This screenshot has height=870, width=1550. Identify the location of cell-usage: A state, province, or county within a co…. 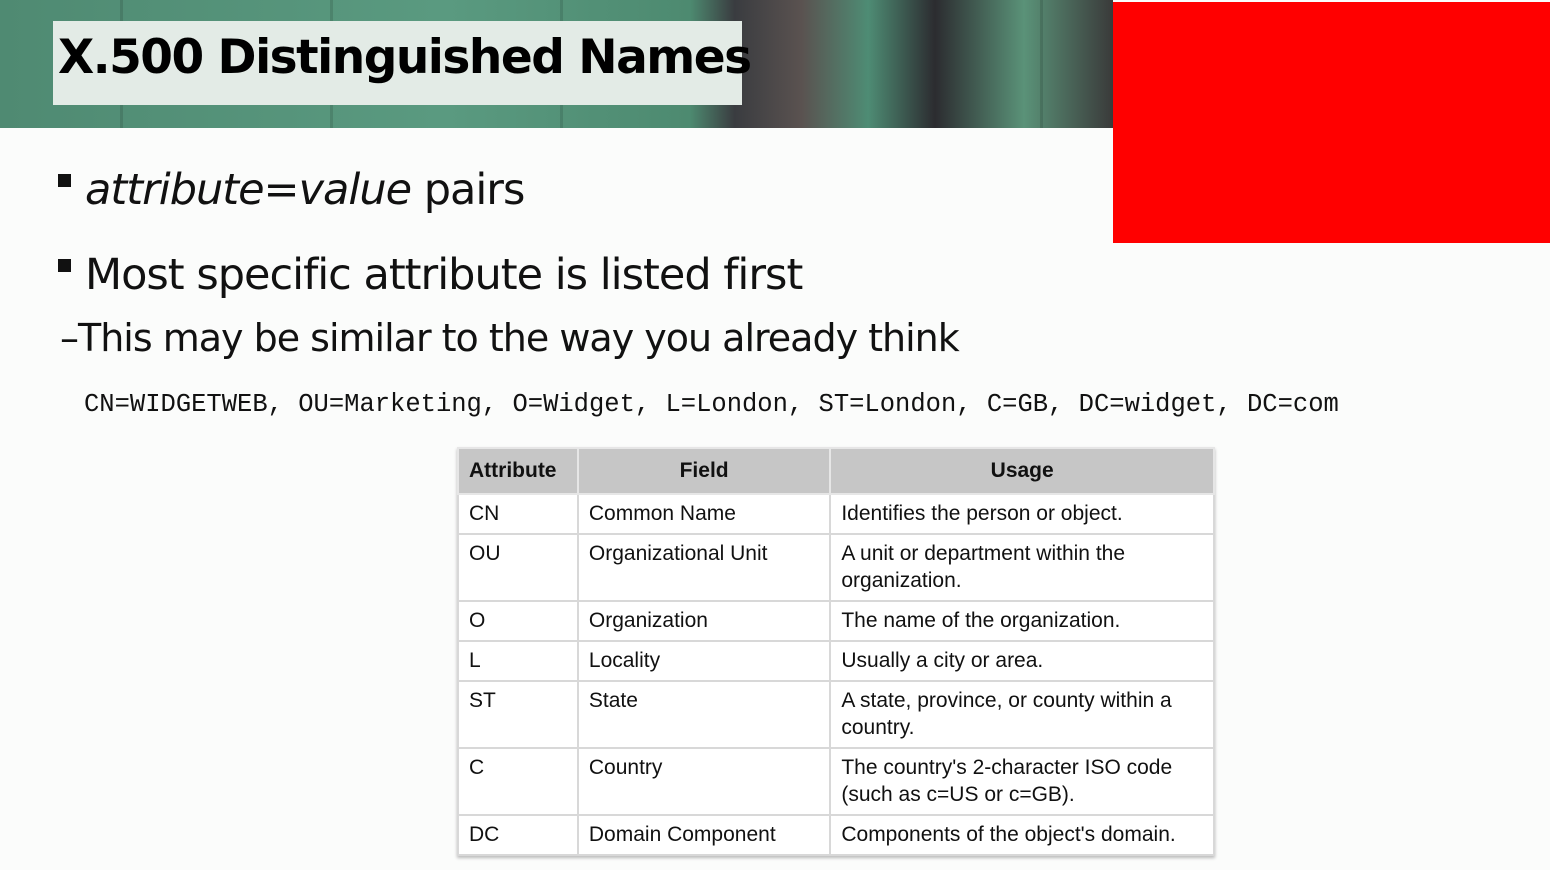
(1022, 714).